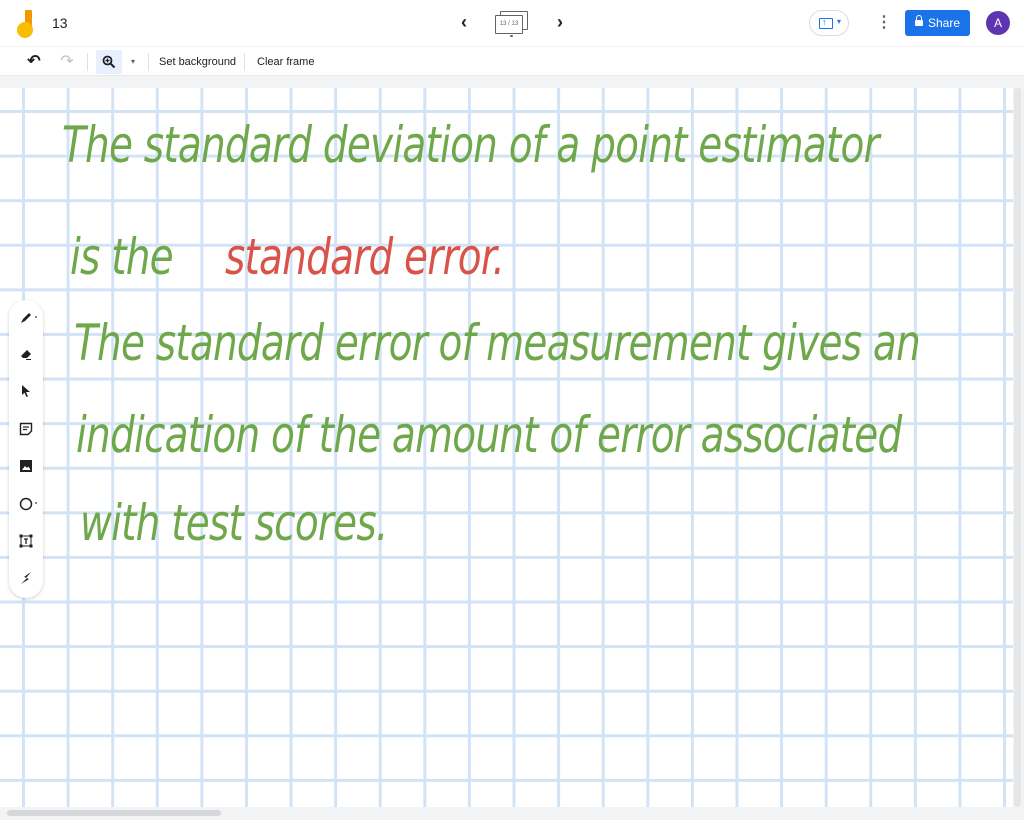 Image resolution: width=1024 pixels, height=820 pixels. I want to click on laser-tool, so click(26, 578).